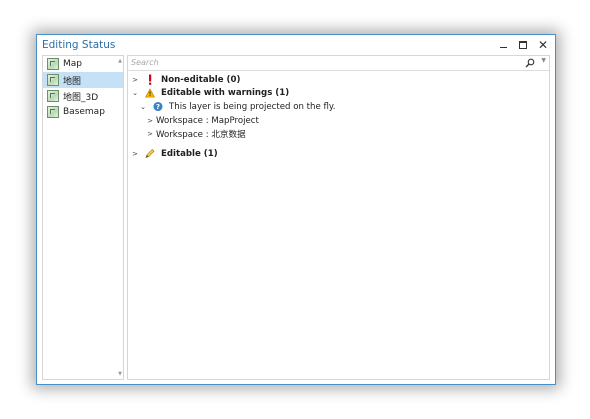 The width and height of the screenshot is (590, 419). What do you see at coordinates (150, 92) in the screenshot?
I see `warning-triangle-icon` at bounding box center [150, 92].